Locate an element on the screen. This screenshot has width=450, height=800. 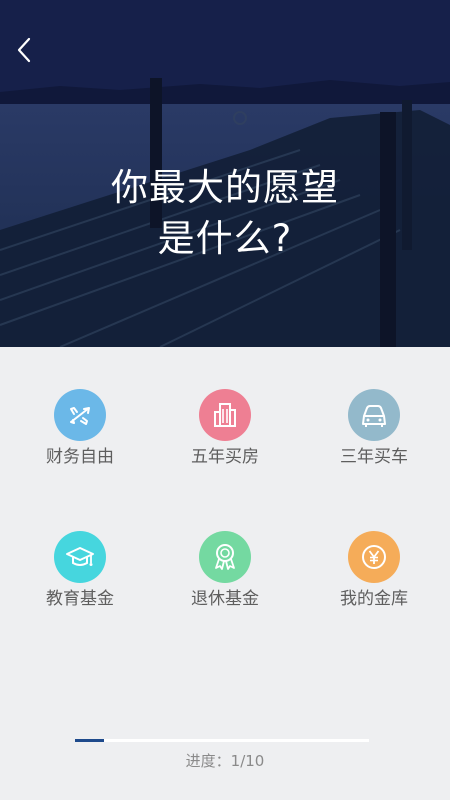
question-title-line1: 你最大的愿望 is located at coordinates (225, 187).